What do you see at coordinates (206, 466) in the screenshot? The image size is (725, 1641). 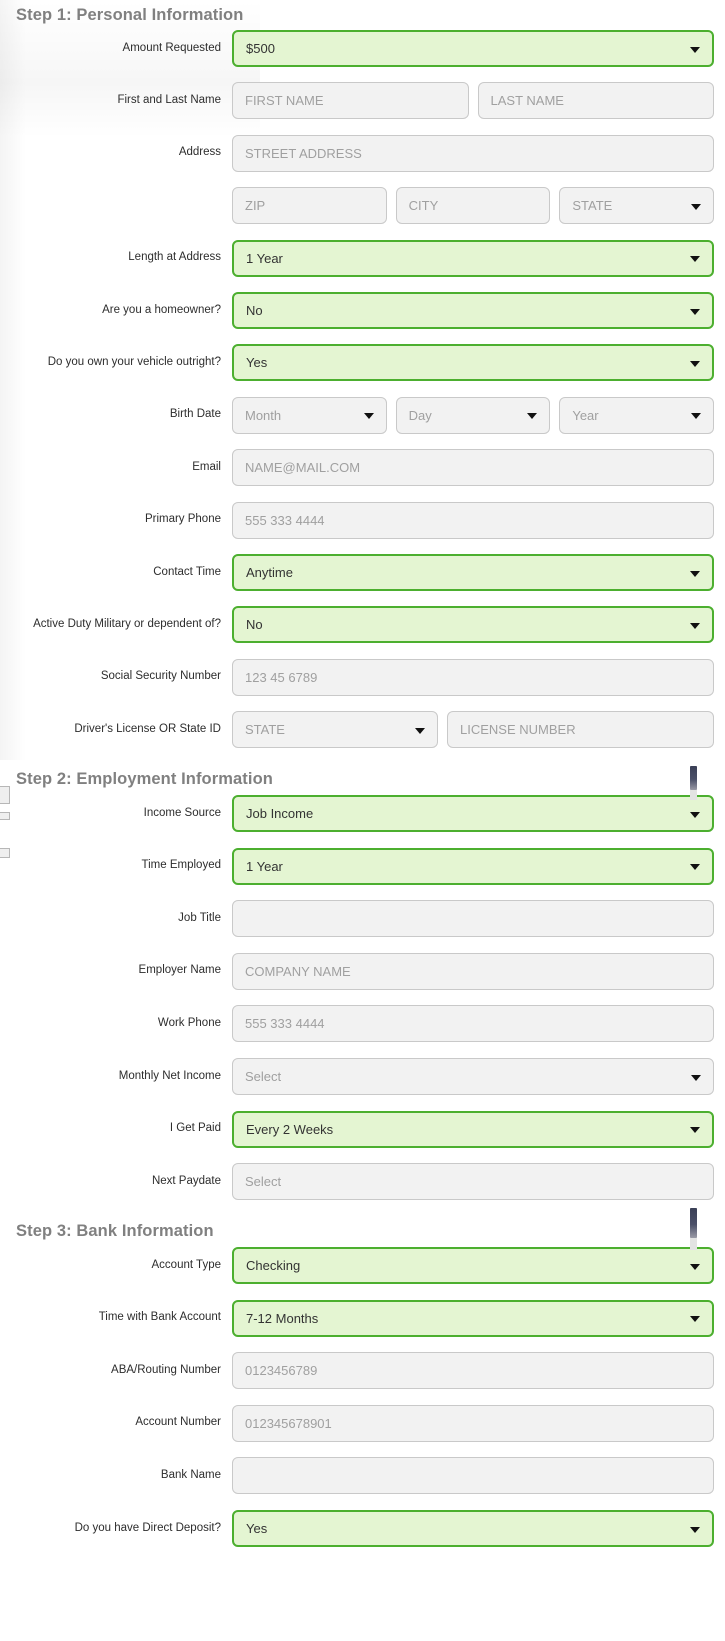 I see `field-label: Email` at bounding box center [206, 466].